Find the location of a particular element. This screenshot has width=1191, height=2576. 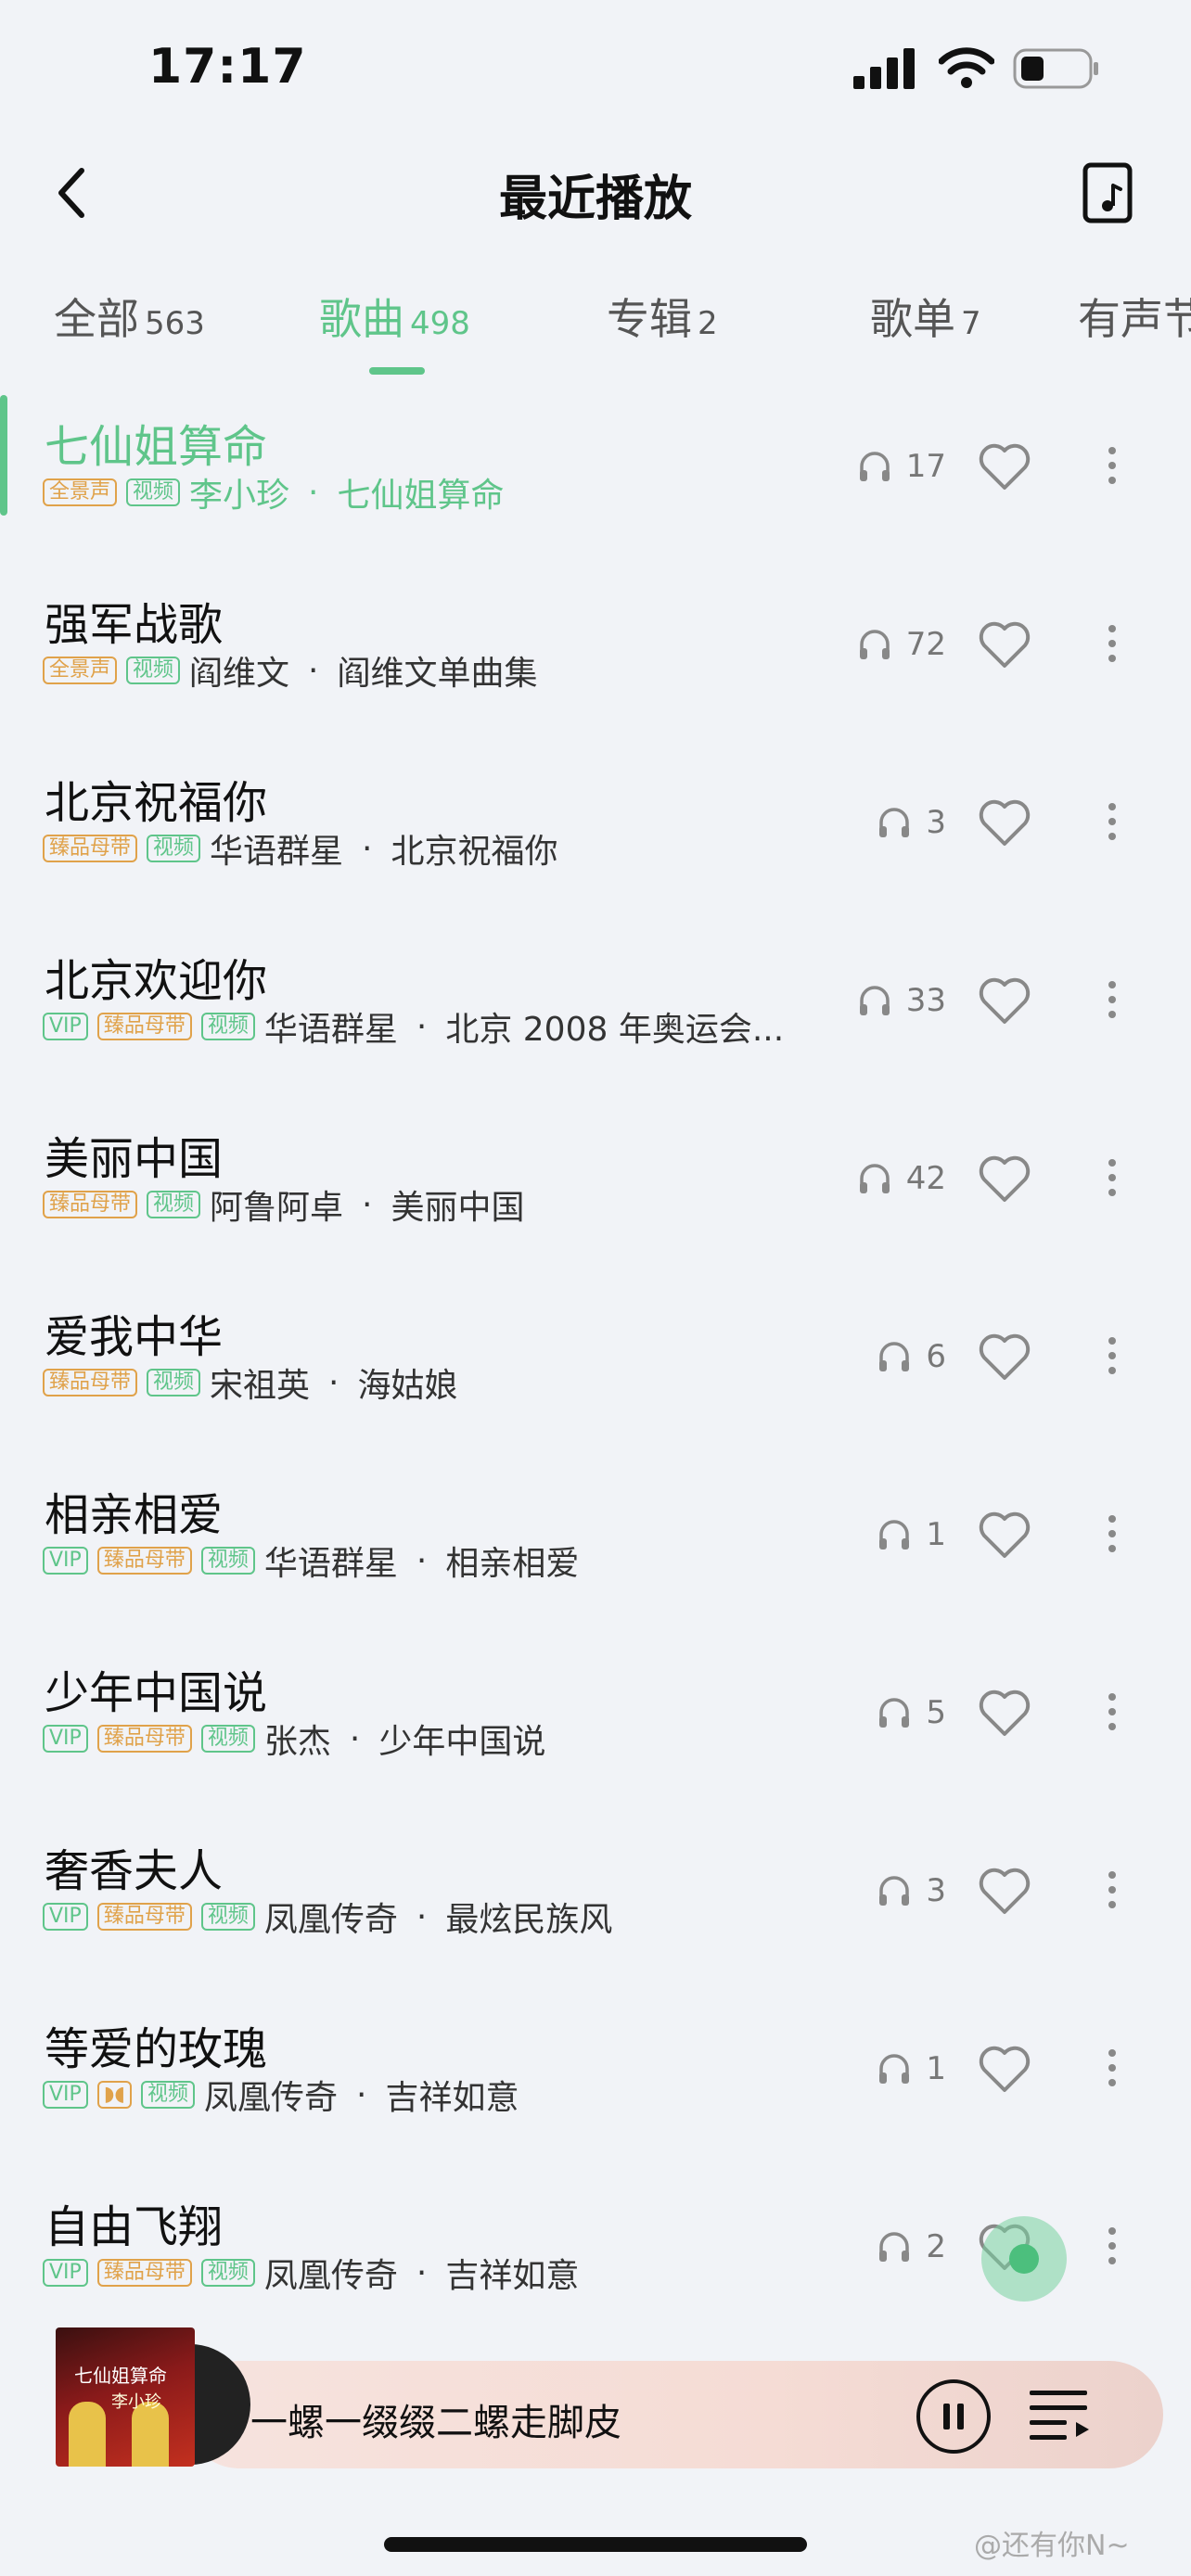

song-row: 少年中国说 VIP 臻品母带 视频 张杰 · 少年中国说 5 is located at coordinates (595, 1717).